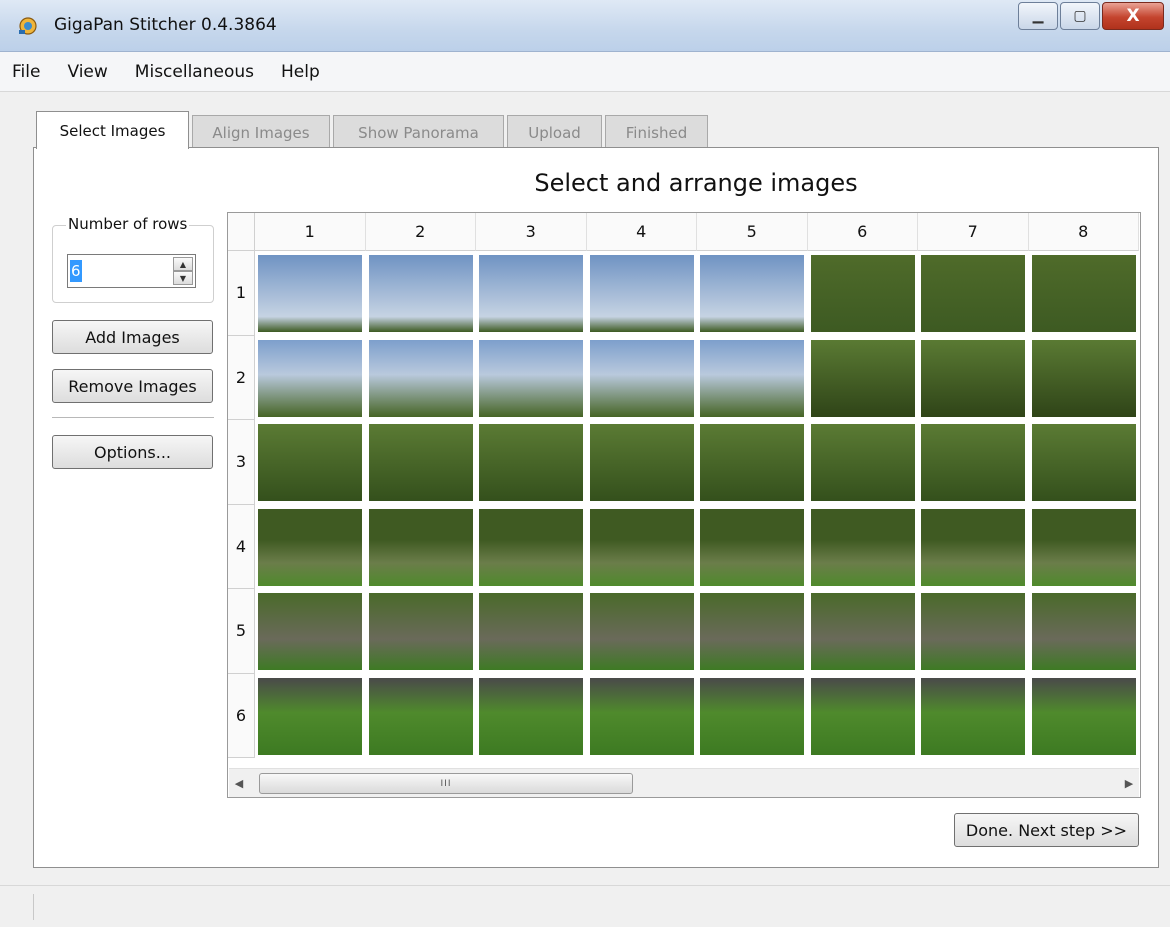  What do you see at coordinates (239, 783) in the screenshot?
I see `scroll-left-icon: ◀` at bounding box center [239, 783].